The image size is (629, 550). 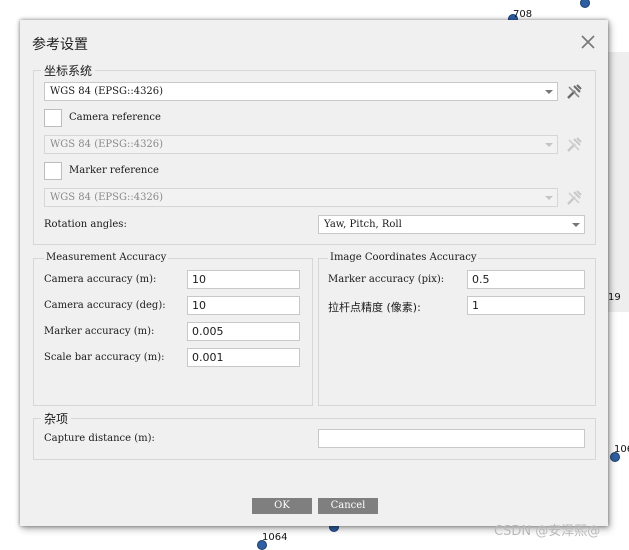 I want to click on tiepoint-accuracy-input: 1, so click(x=526, y=305).